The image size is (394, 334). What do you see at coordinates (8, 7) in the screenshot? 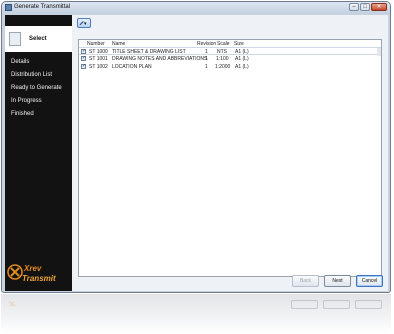
I see `app-icon` at bounding box center [8, 7].